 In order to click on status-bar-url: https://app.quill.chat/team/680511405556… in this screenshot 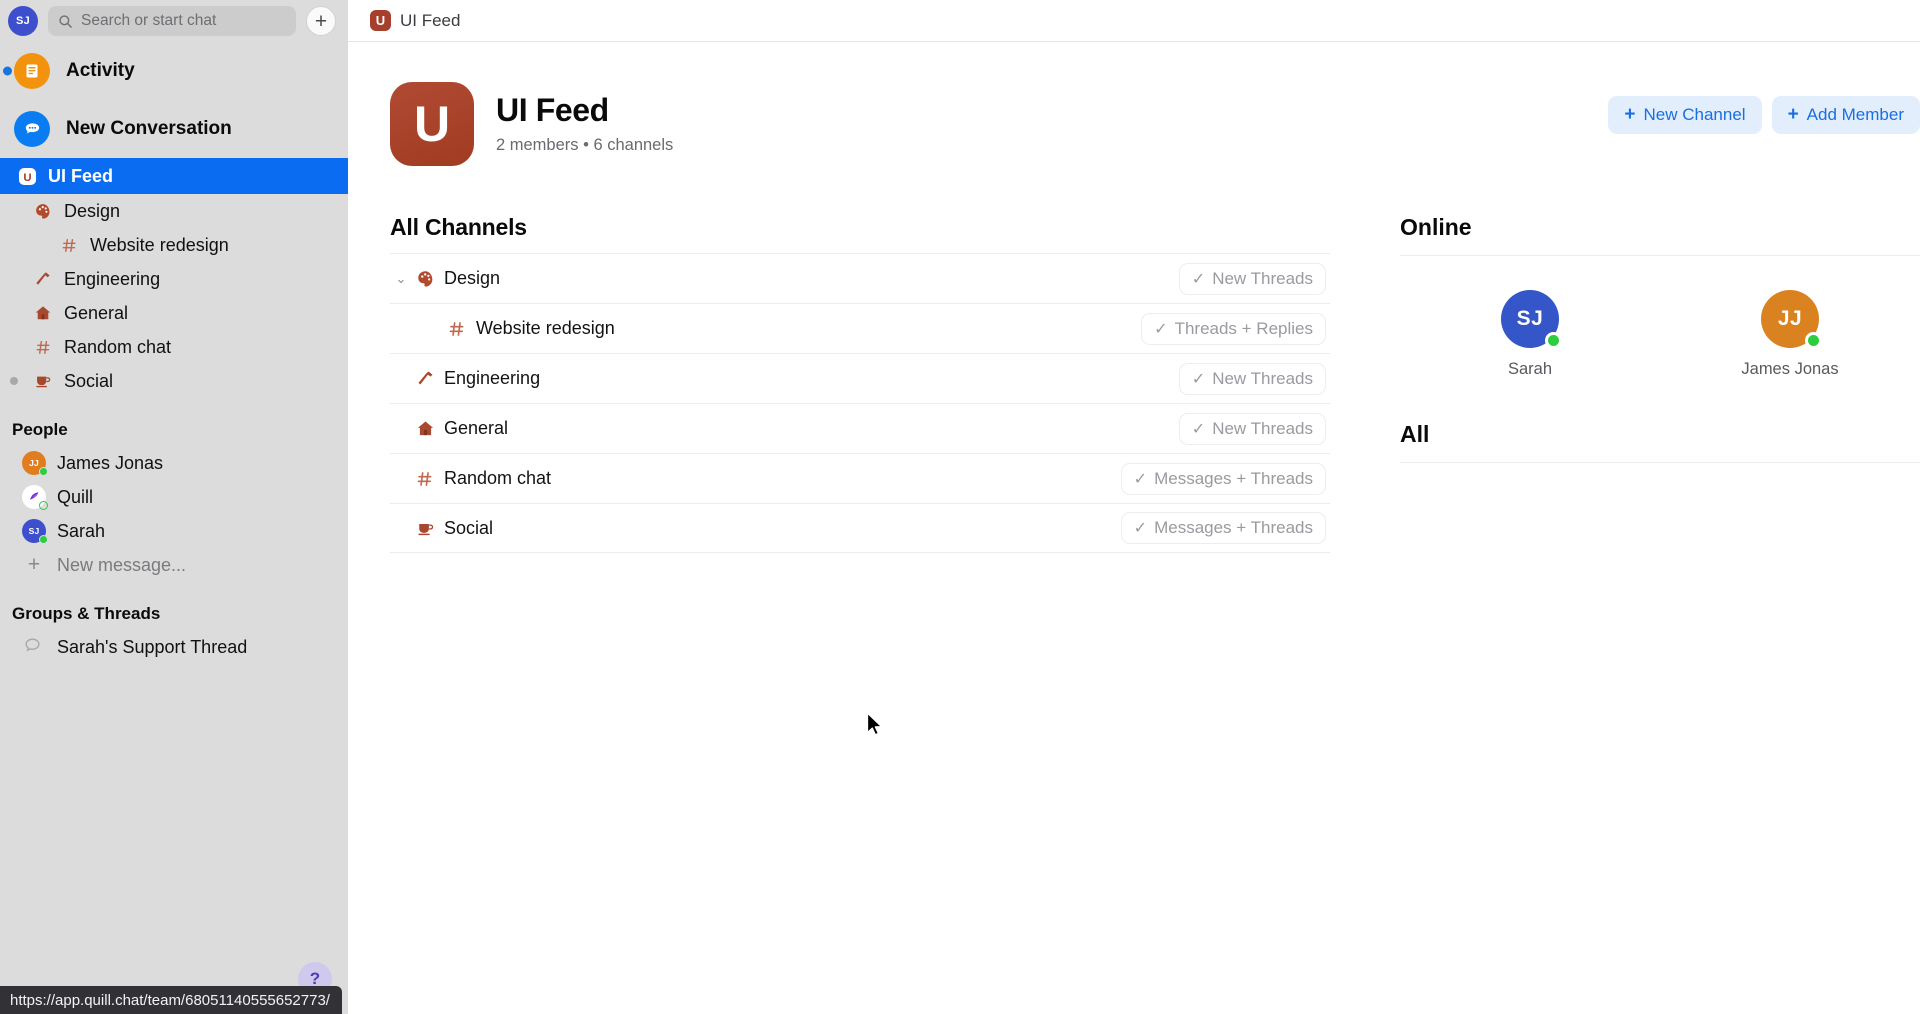, I will do `click(171, 1000)`.